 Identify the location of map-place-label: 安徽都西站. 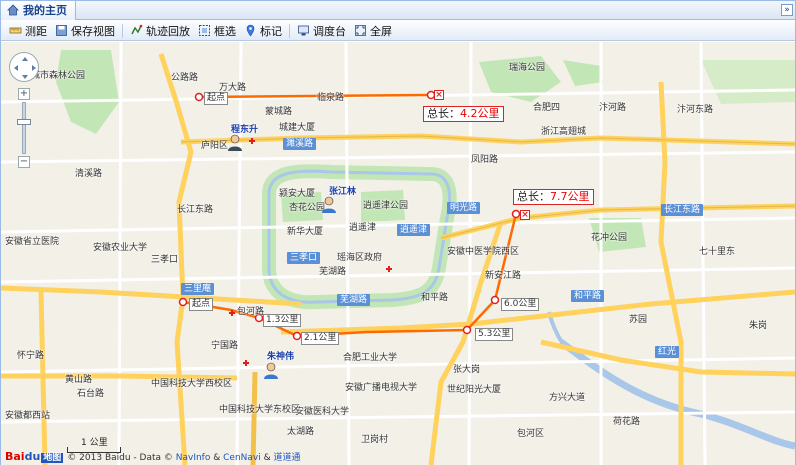
(28, 416).